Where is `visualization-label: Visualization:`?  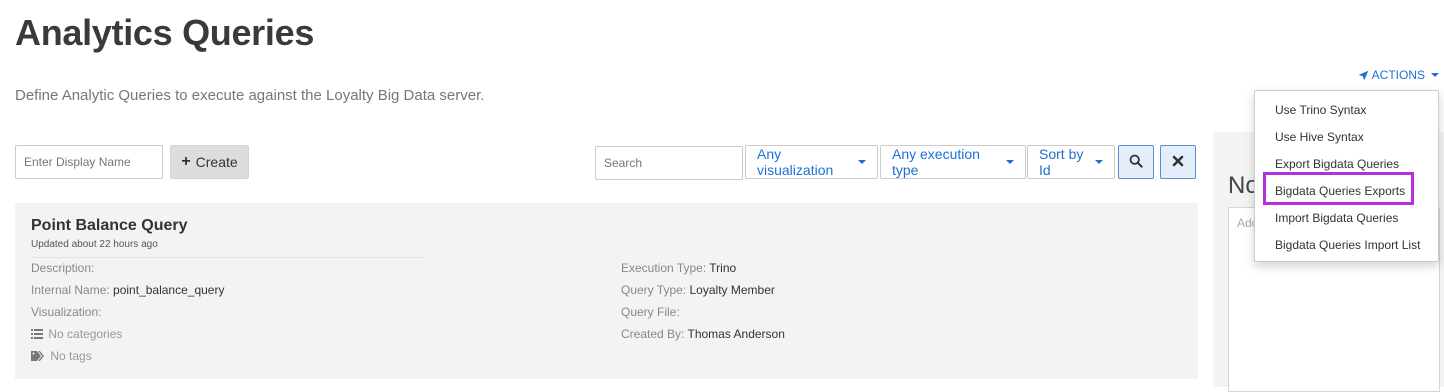
visualization-label: Visualization: is located at coordinates (66, 312).